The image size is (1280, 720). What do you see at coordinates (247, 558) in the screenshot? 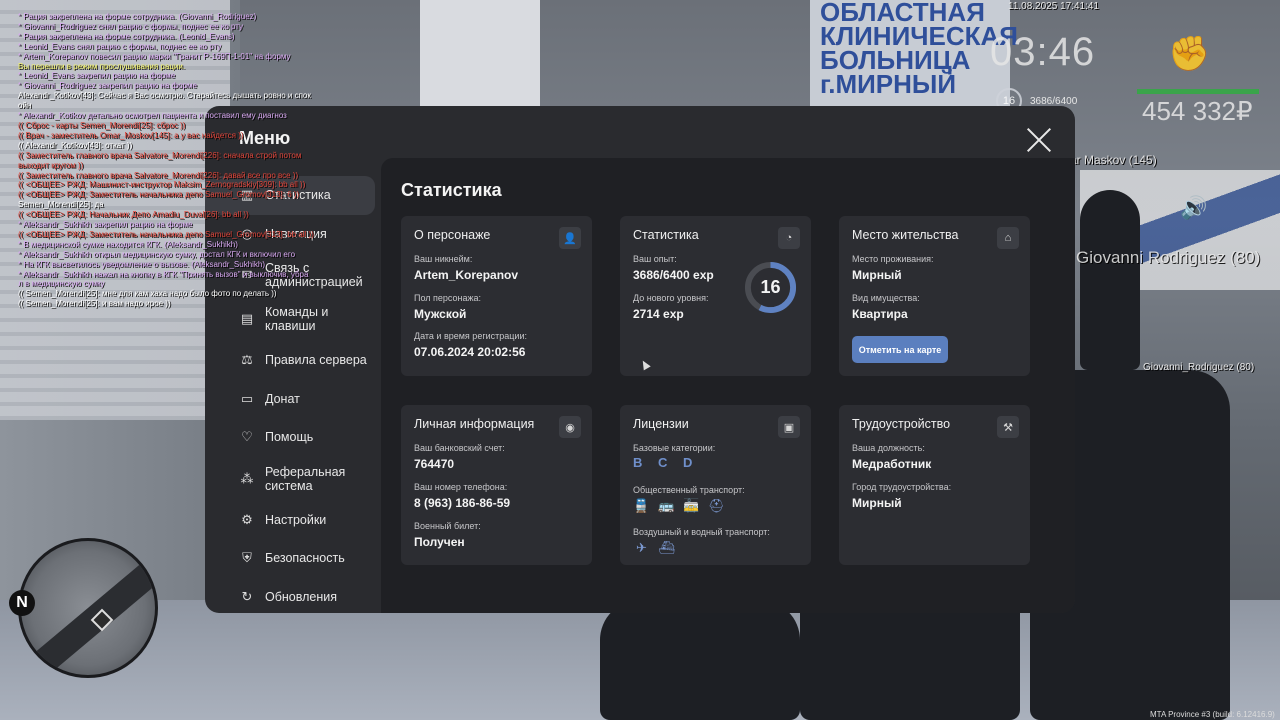
I see `shield-icon: ⛨` at bounding box center [247, 558].